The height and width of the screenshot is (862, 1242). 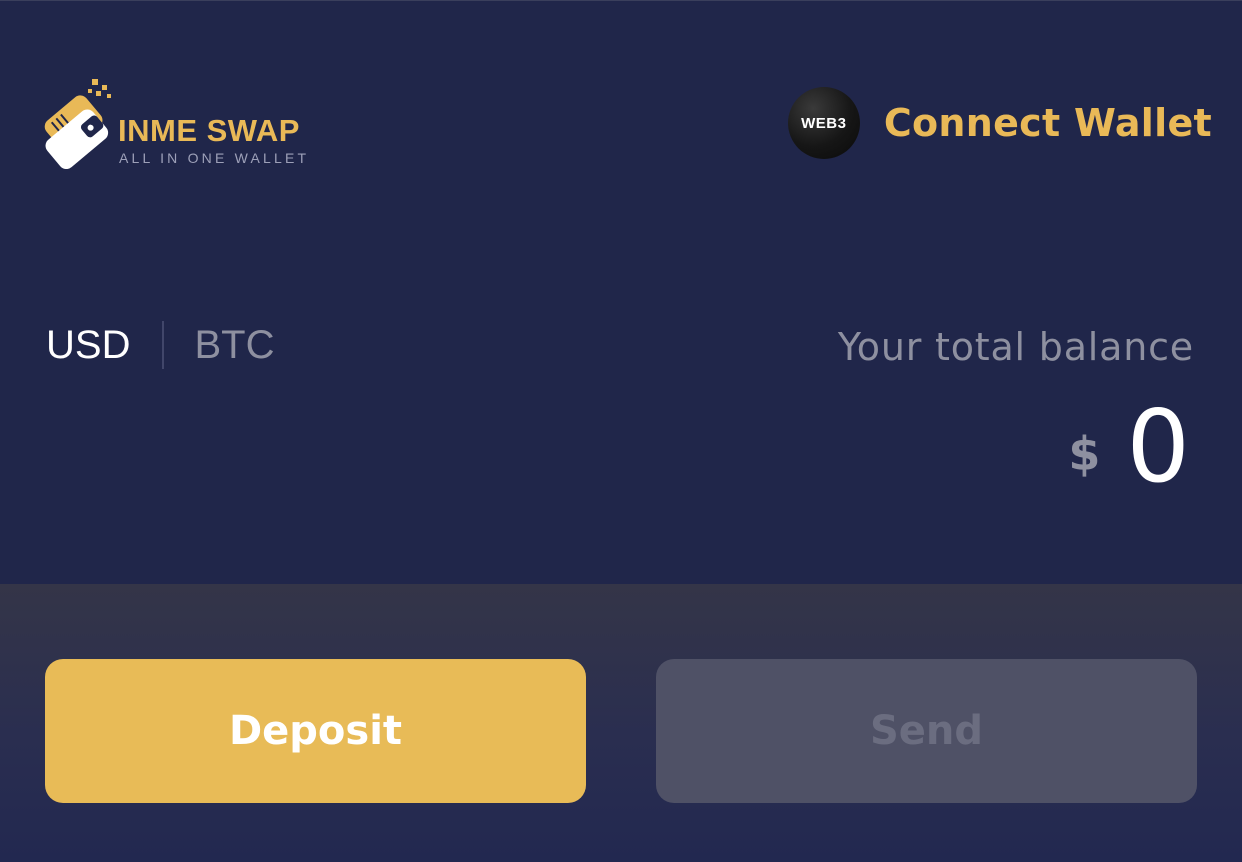 What do you see at coordinates (88, 345) in the screenshot?
I see `currency-usd-tab: USD` at bounding box center [88, 345].